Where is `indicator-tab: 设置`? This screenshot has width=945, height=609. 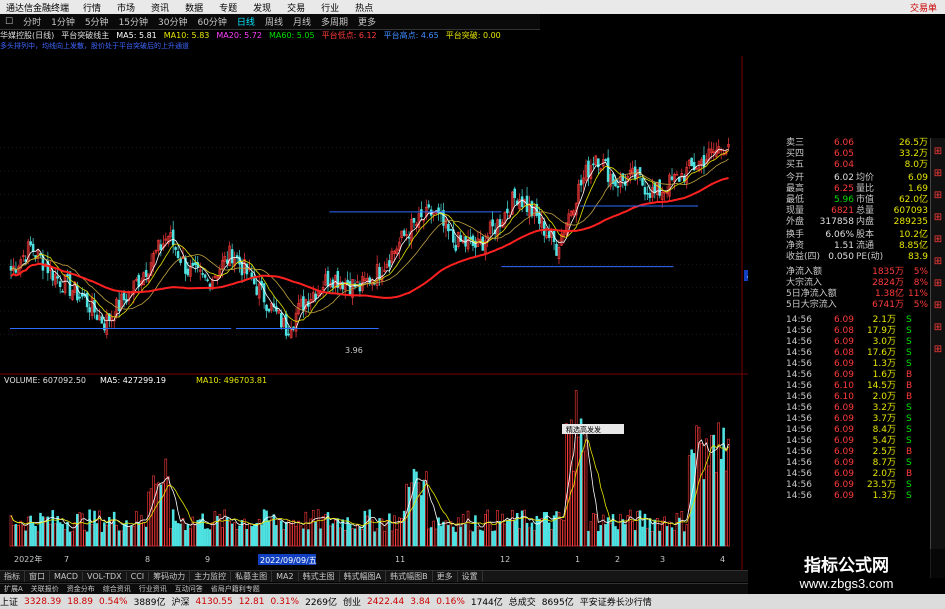 indicator-tab: 设置 is located at coordinates (470, 576).